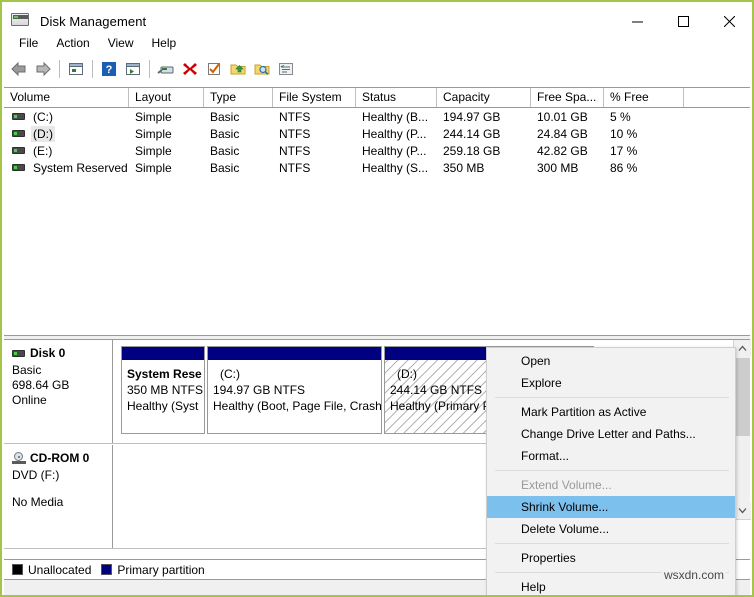  I want to click on context-menu-item-explore: Explore, so click(611, 383).